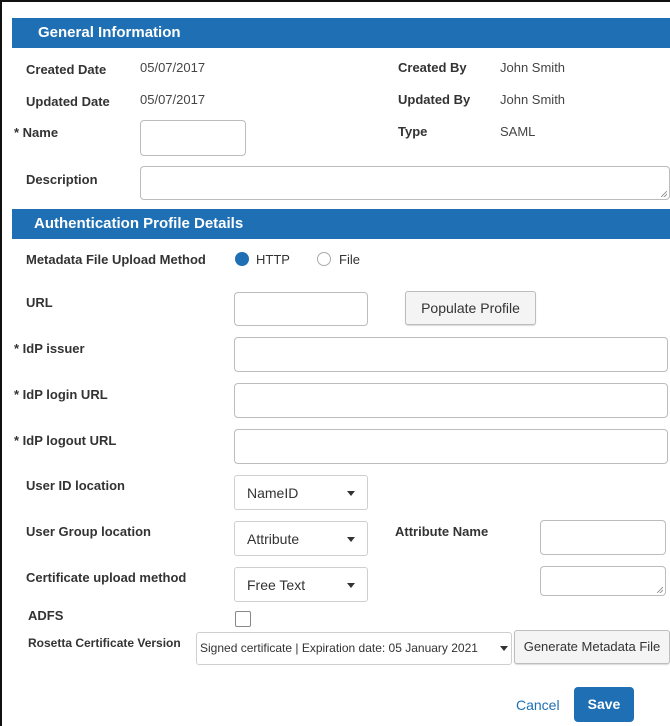  What do you see at coordinates (40, 132) in the screenshot?
I see `name-label-text: Name` at bounding box center [40, 132].